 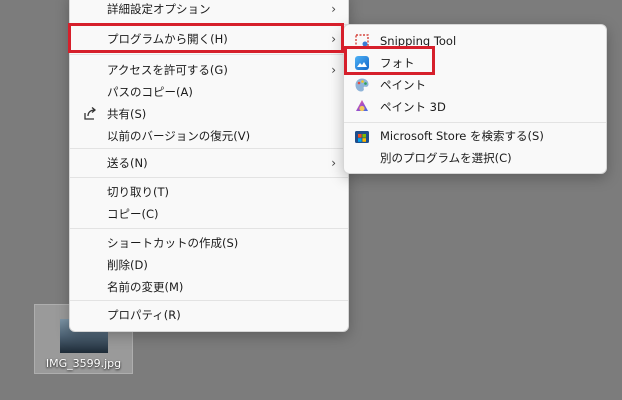 I want to click on menu-item-label: 切り取り(T), so click(x=138, y=192).